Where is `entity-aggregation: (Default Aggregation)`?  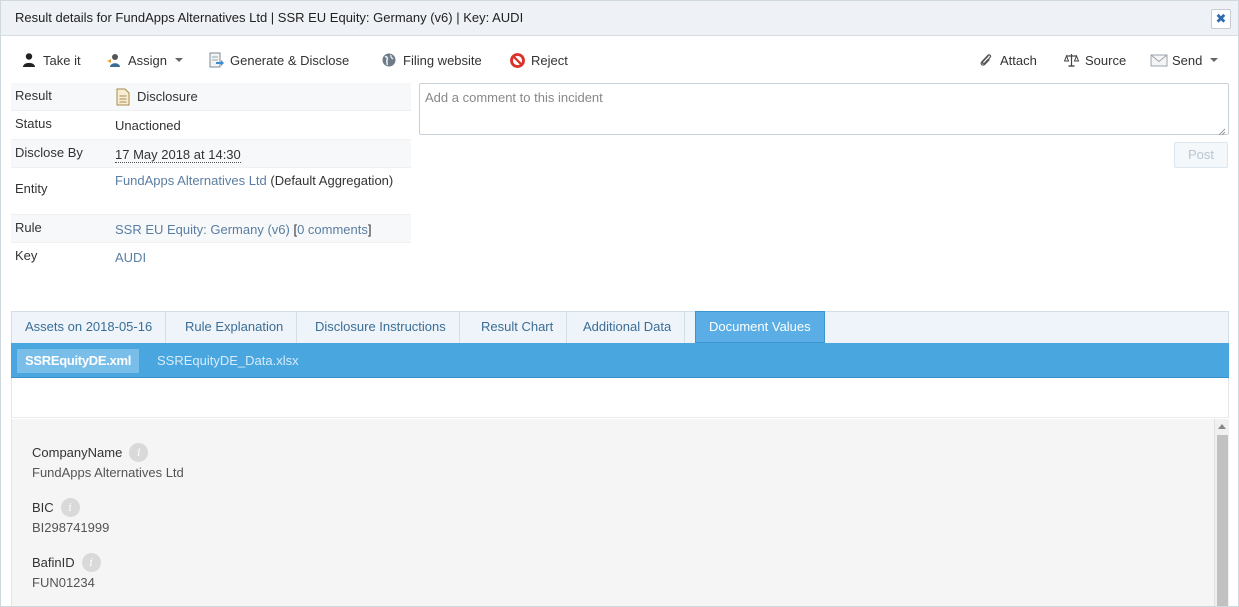 entity-aggregation: (Default Aggregation) is located at coordinates (330, 180).